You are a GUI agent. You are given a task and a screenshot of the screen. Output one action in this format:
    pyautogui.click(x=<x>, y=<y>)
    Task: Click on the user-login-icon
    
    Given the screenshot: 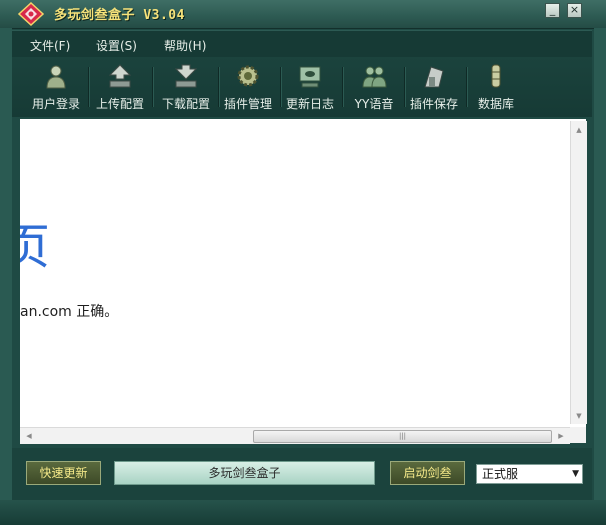 What is the action you would take?
    pyautogui.click(x=56, y=77)
    